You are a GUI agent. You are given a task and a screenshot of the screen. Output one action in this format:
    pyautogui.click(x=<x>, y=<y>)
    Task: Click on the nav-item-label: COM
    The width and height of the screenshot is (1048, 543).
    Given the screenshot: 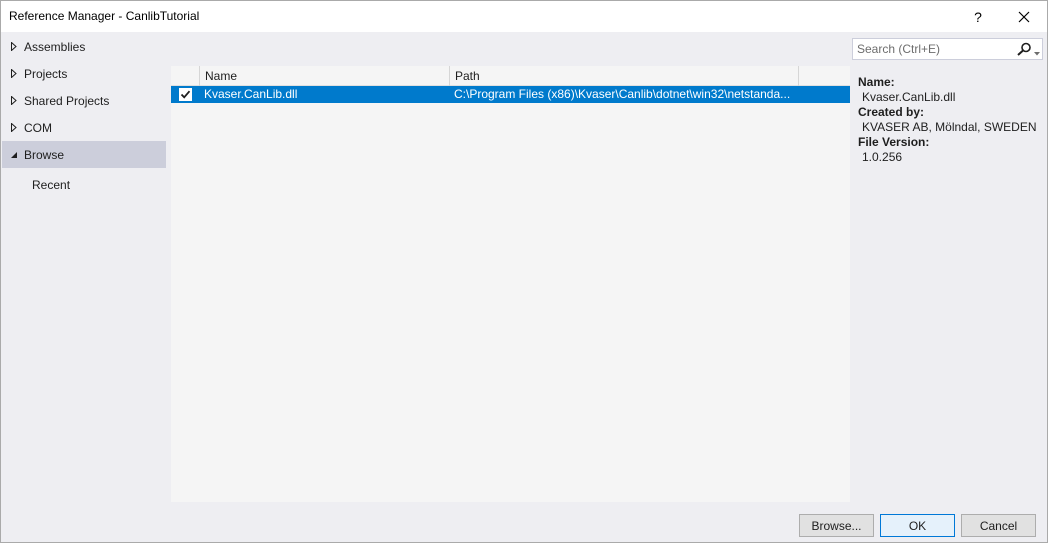 What is the action you would take?
    pyautogui.click(x=38, y=127)
    